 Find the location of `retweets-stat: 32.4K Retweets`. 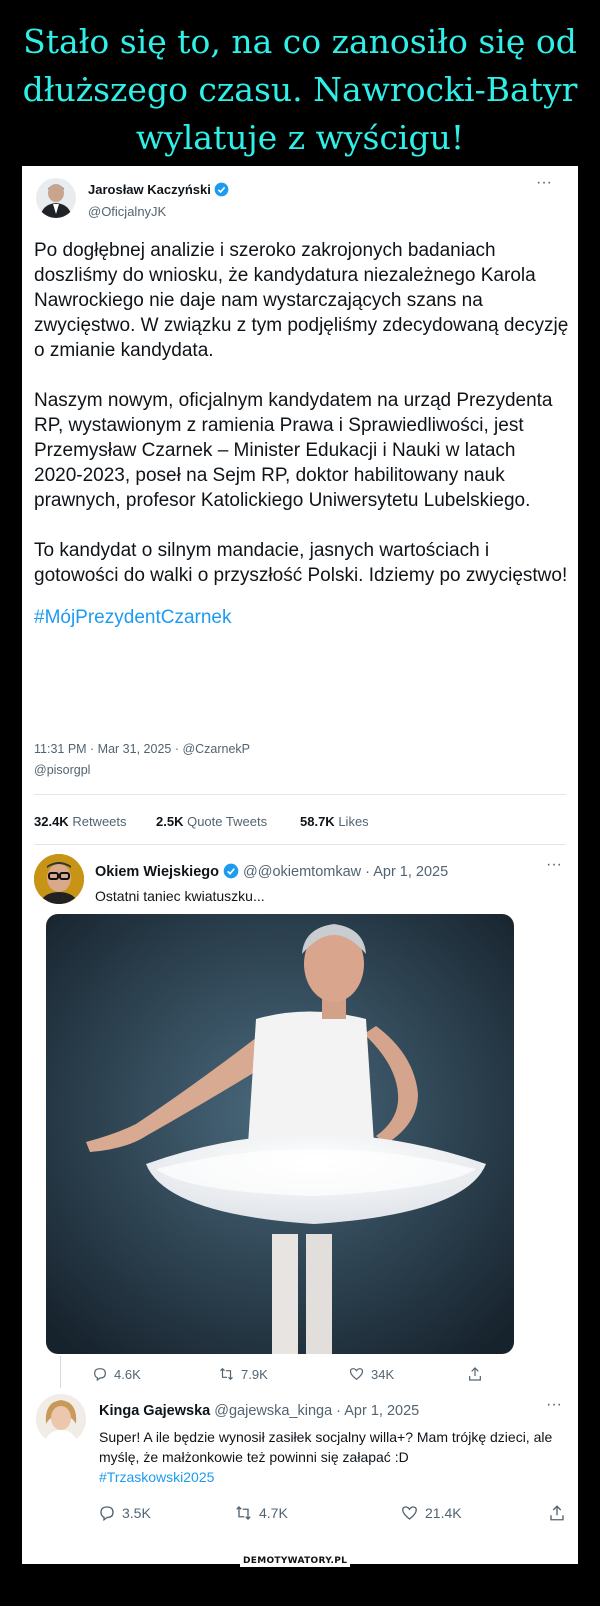

retweets-stat: 32.4K Retweets is located at coordinates (80, 821).